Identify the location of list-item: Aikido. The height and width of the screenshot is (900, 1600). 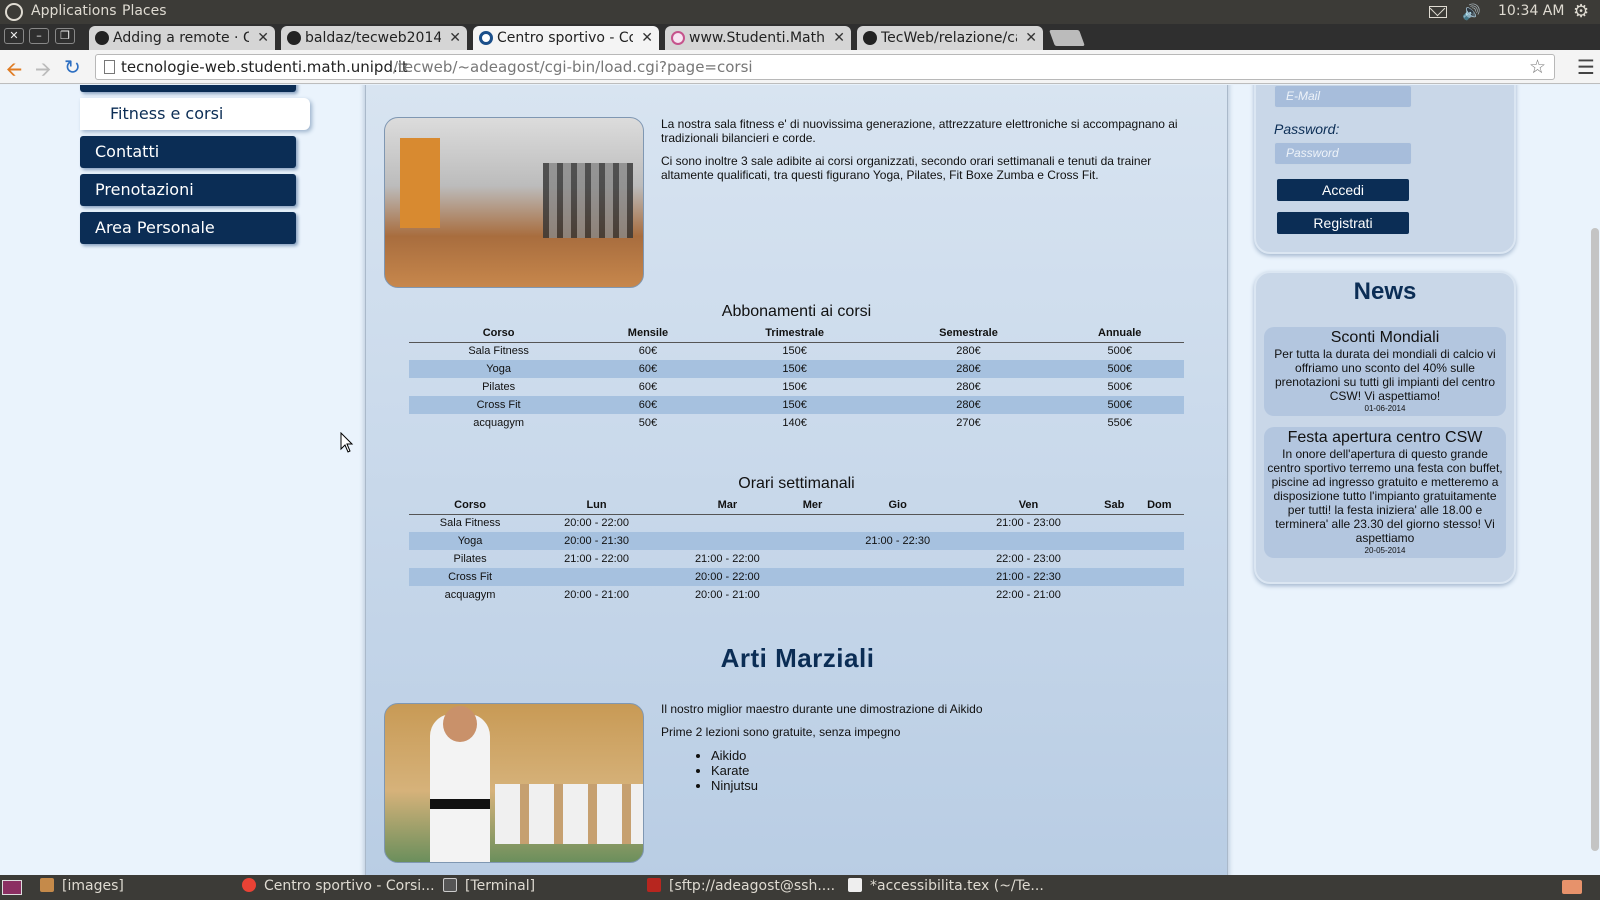
(951, 755).